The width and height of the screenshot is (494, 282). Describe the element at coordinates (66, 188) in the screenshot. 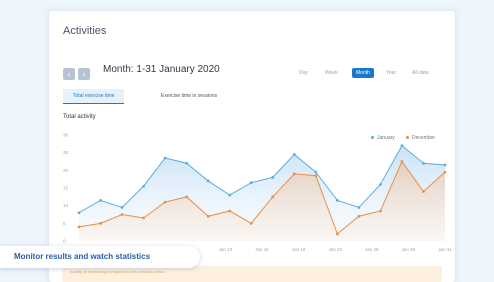

I see `y-tick-label: 15` at that location.